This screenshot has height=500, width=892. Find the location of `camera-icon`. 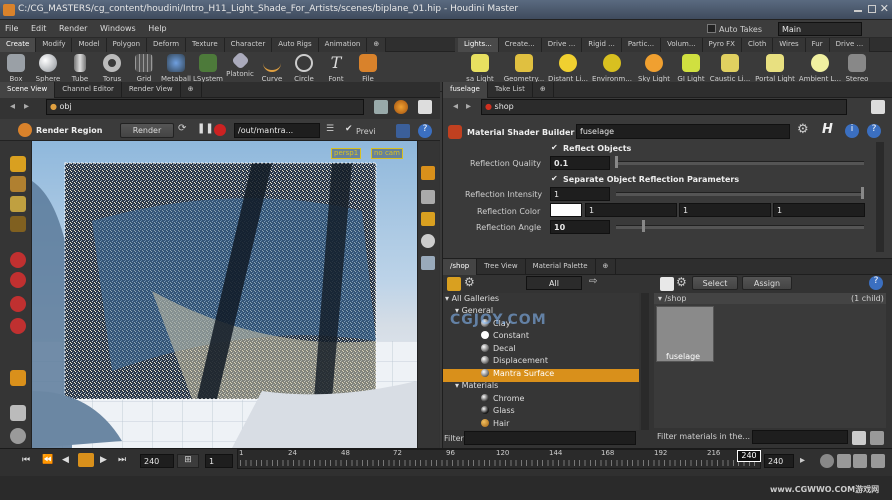

camera-icon is located at coordinates (428, 263).